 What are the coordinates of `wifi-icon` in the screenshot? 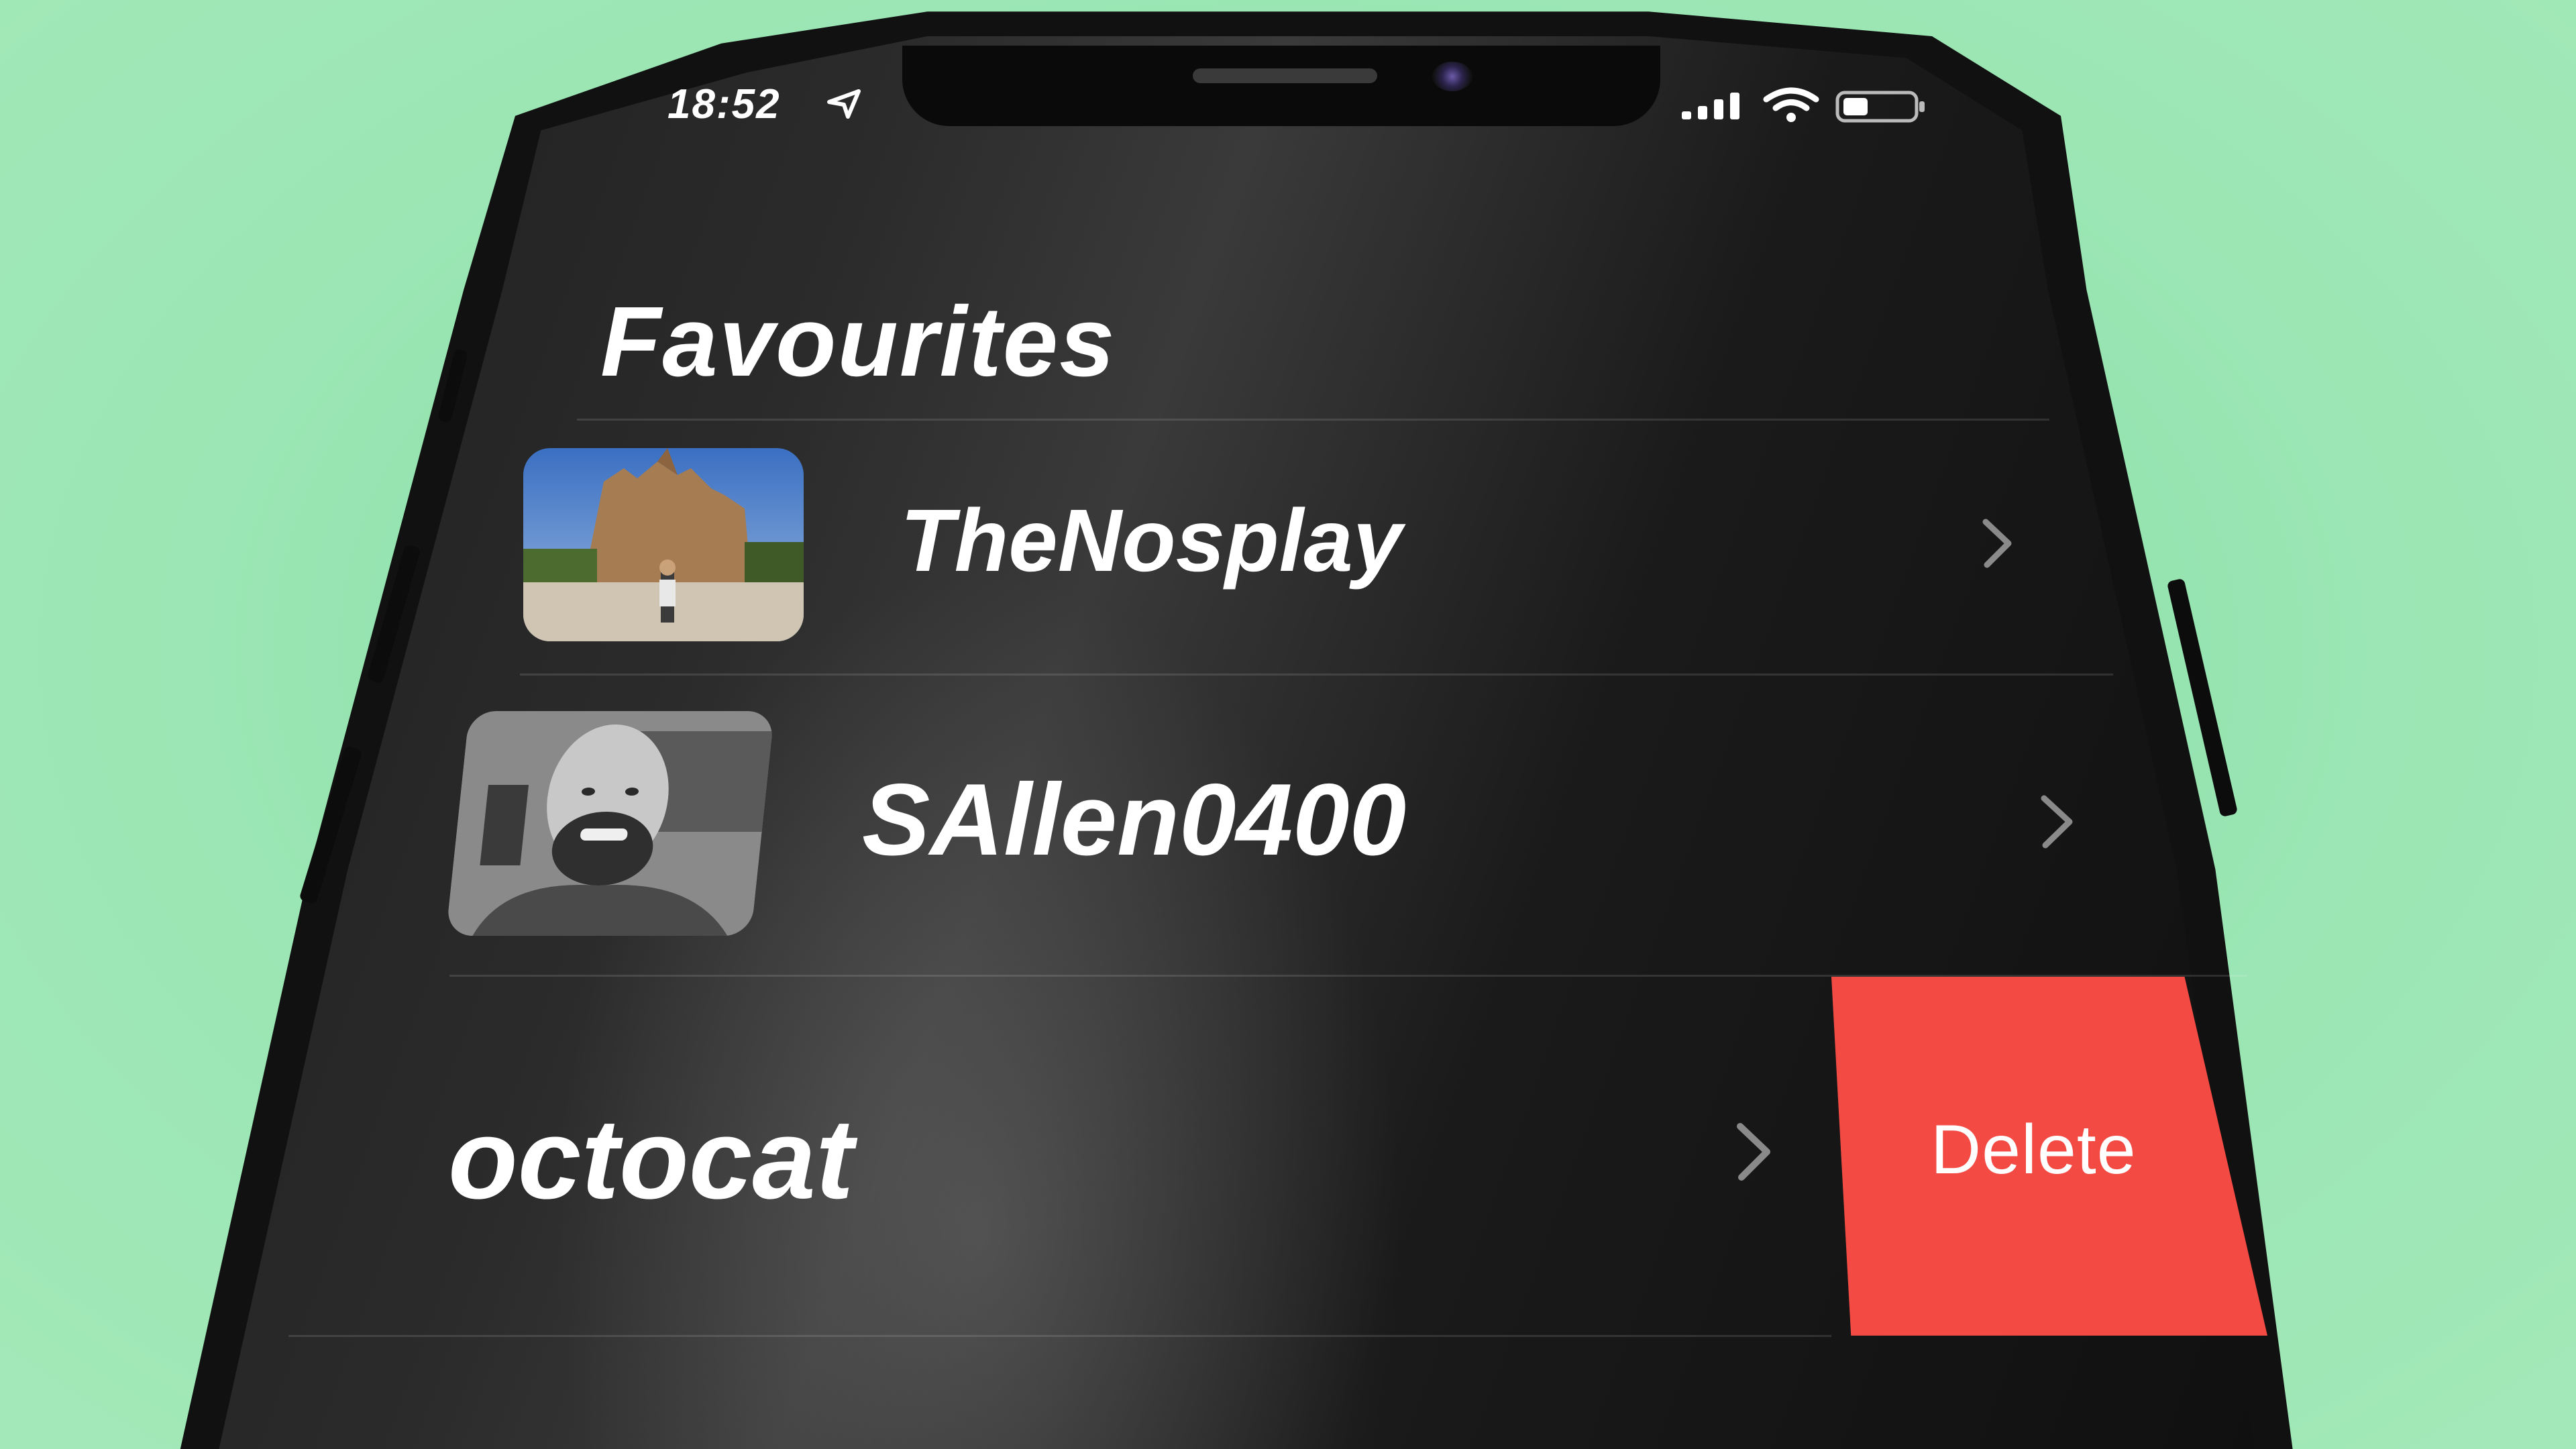 It's located at (1791, 104).